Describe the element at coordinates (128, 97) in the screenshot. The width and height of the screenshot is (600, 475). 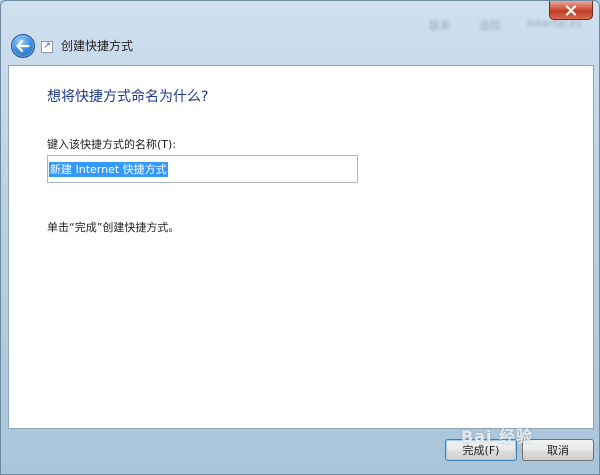
I see `page-heading: 想将快捷方式命名为什么?` at that location.